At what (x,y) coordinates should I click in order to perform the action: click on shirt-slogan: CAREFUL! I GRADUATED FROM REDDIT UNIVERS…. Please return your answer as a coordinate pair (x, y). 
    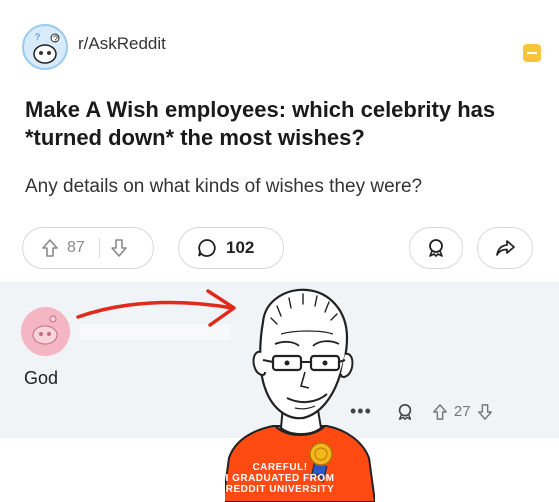
    Looking at the image, I should click on (280, 478).